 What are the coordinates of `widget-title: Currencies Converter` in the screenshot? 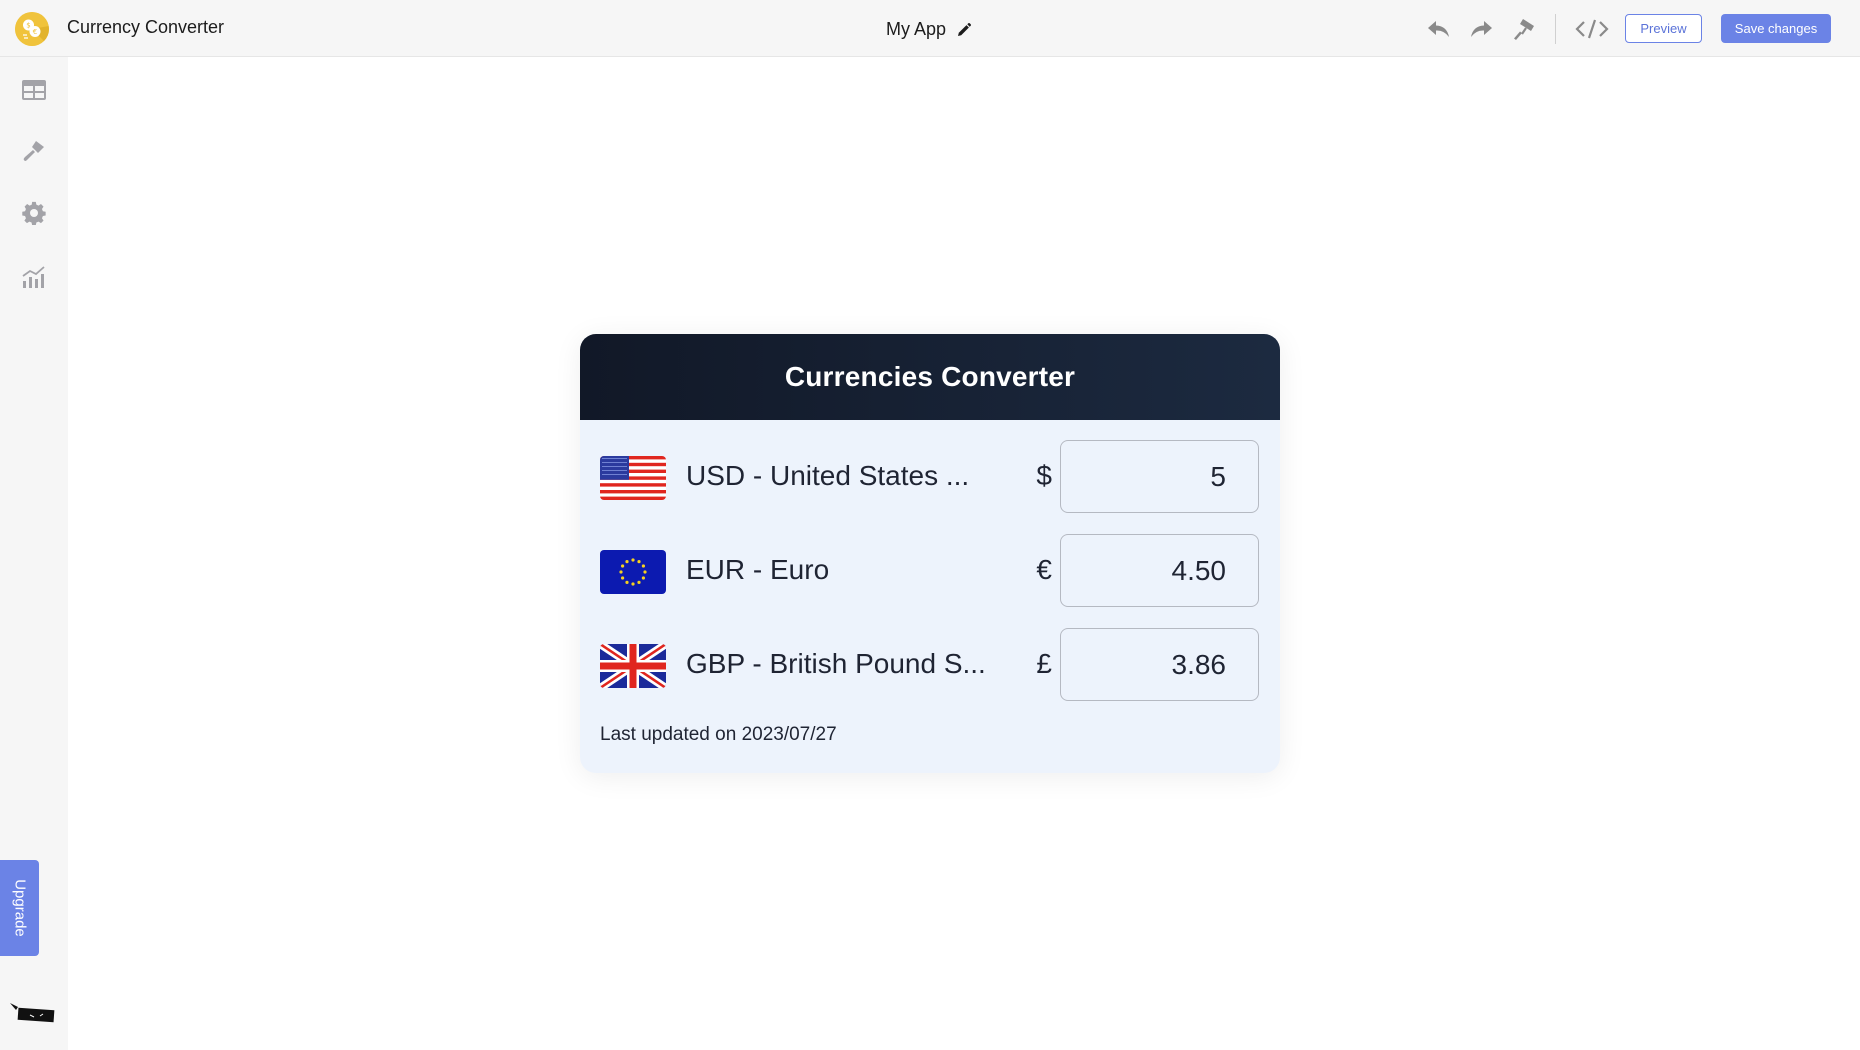 It's located at (930, 376).